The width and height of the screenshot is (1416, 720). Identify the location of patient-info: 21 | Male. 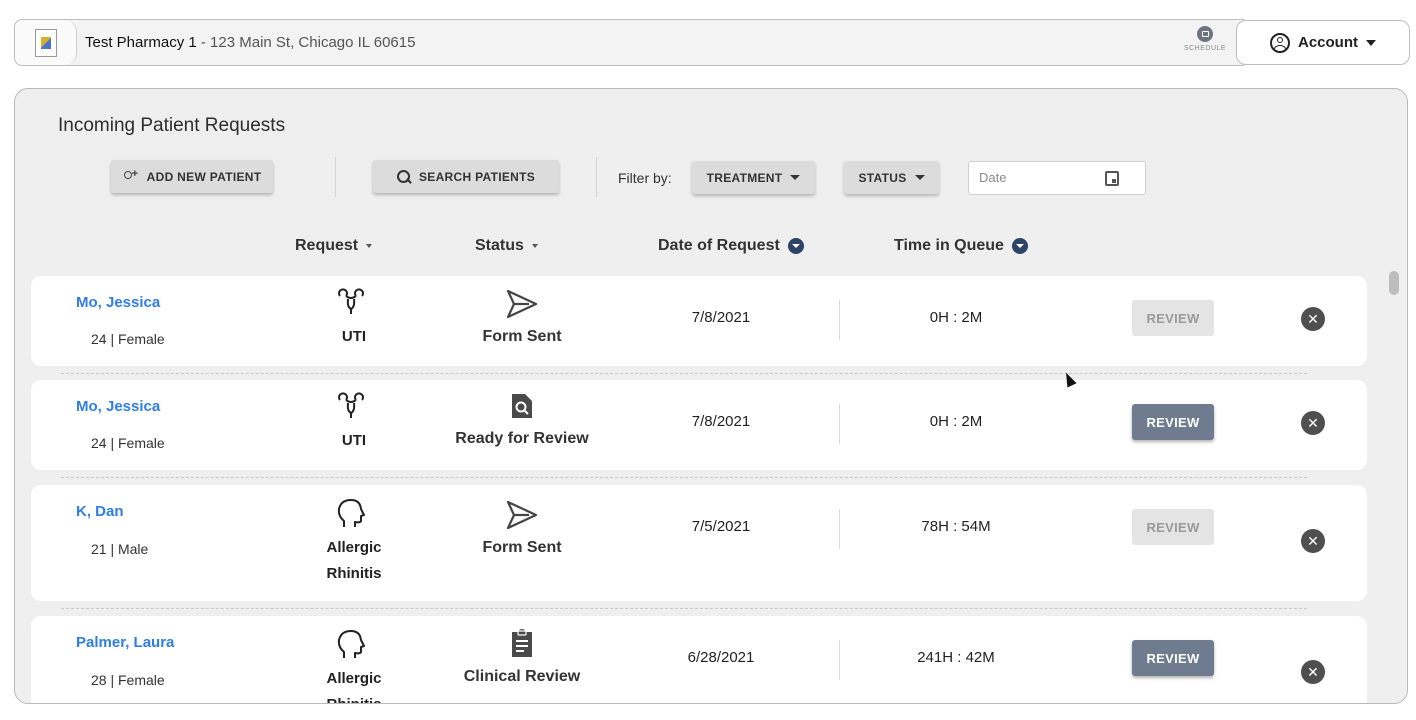
(120, 549).